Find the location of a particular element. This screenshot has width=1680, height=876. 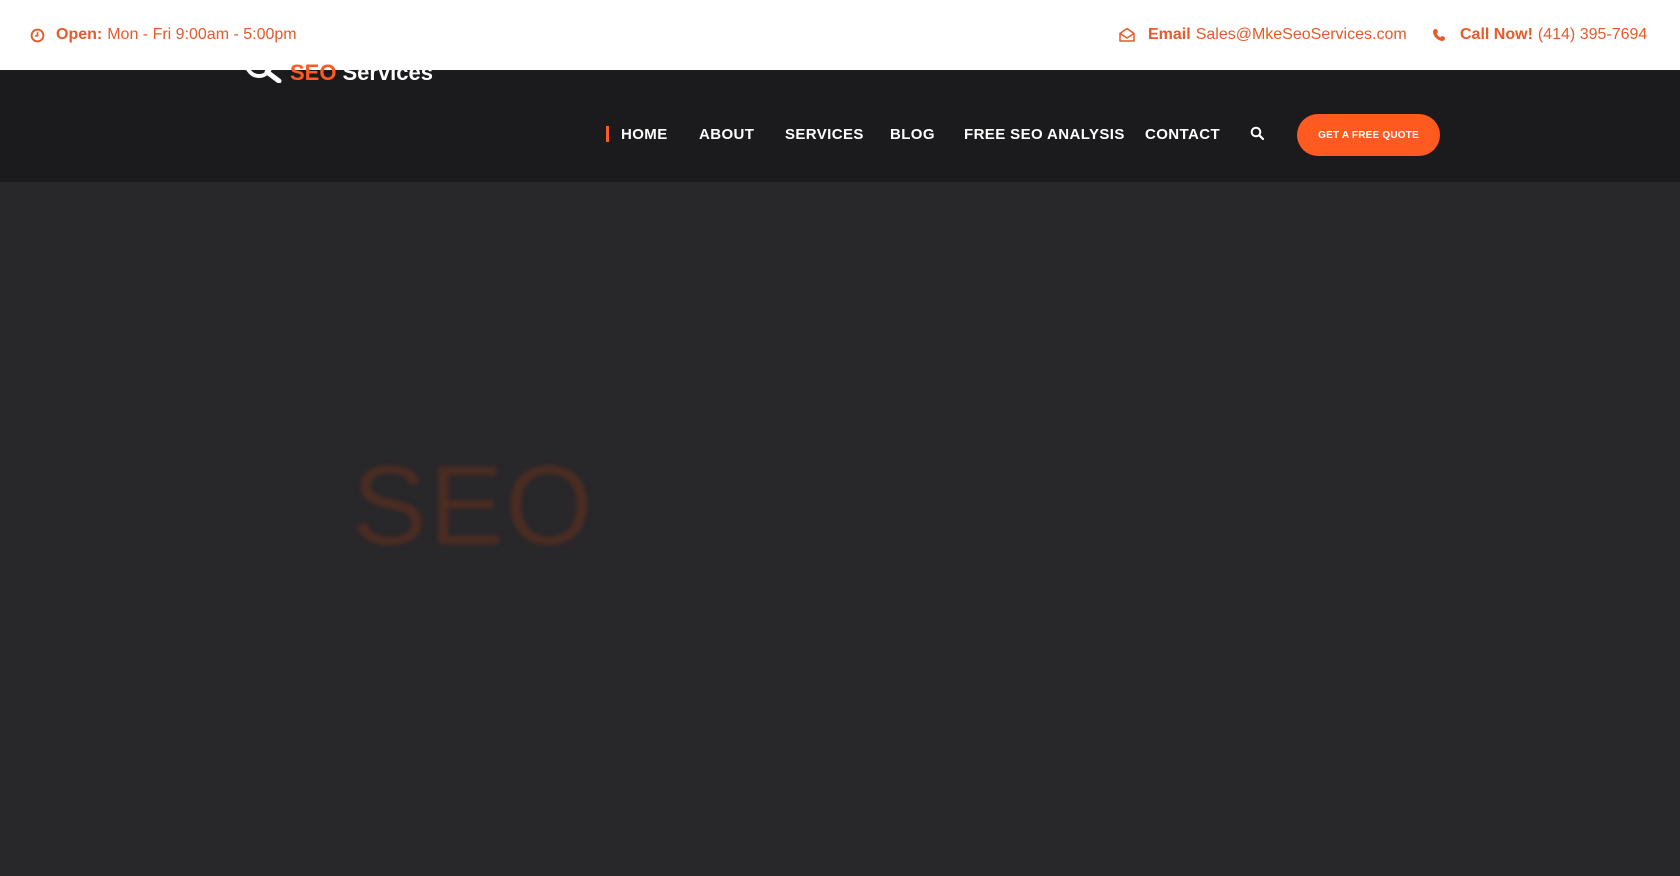

phone-link: (414) 395-7694 is located at coordinates (1592, 35).